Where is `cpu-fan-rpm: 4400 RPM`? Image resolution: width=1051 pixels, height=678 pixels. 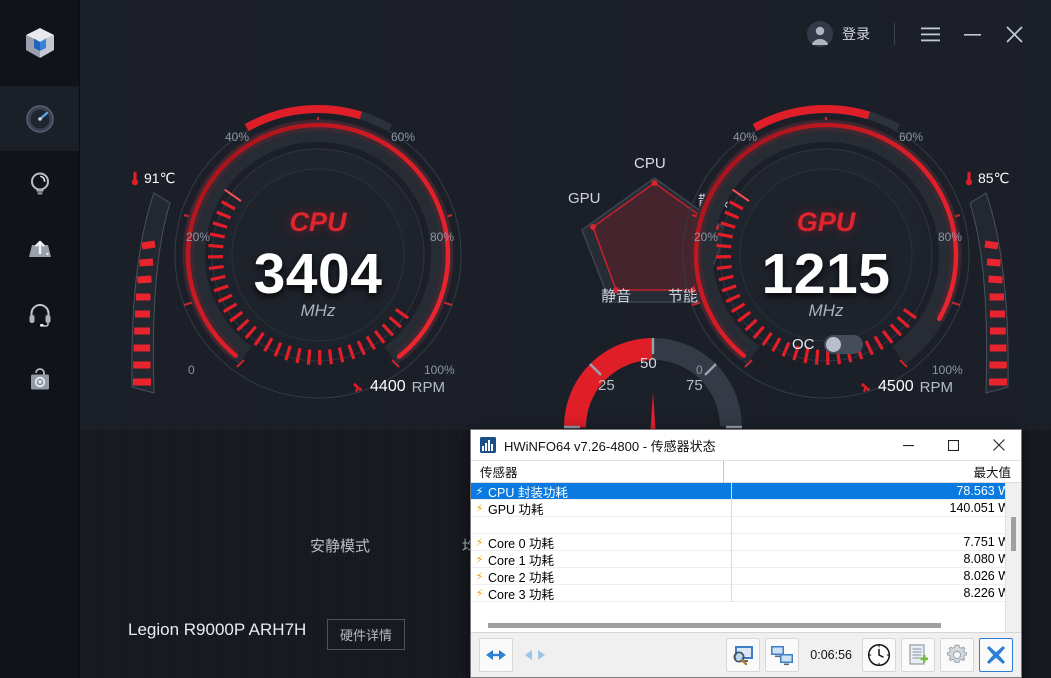
cpu-fan-rpm: 4400 RPM is located at coordinates (398, 387).